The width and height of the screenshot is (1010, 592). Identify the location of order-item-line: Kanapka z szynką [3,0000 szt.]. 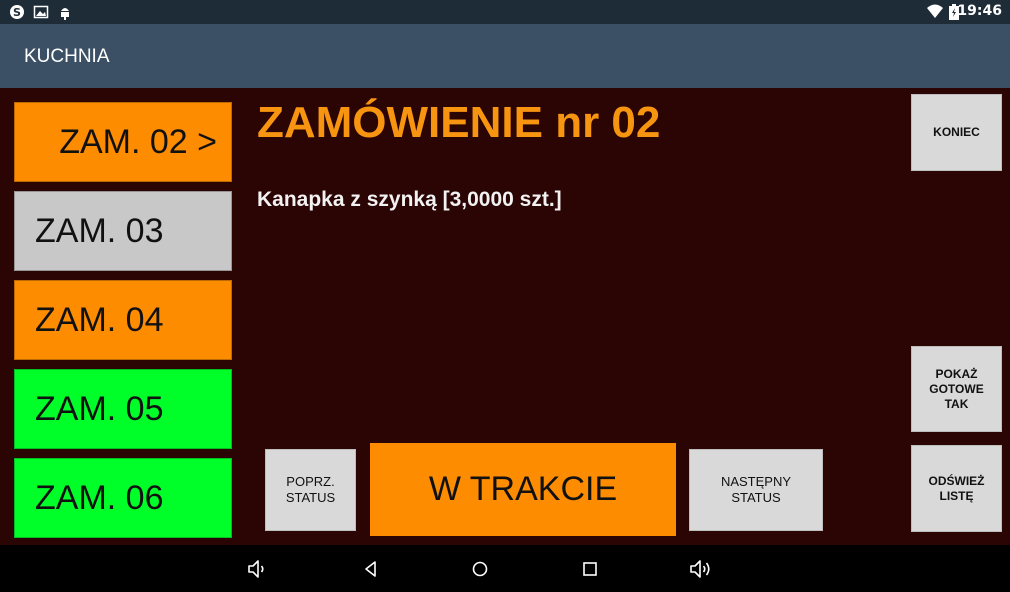
(409, 199).